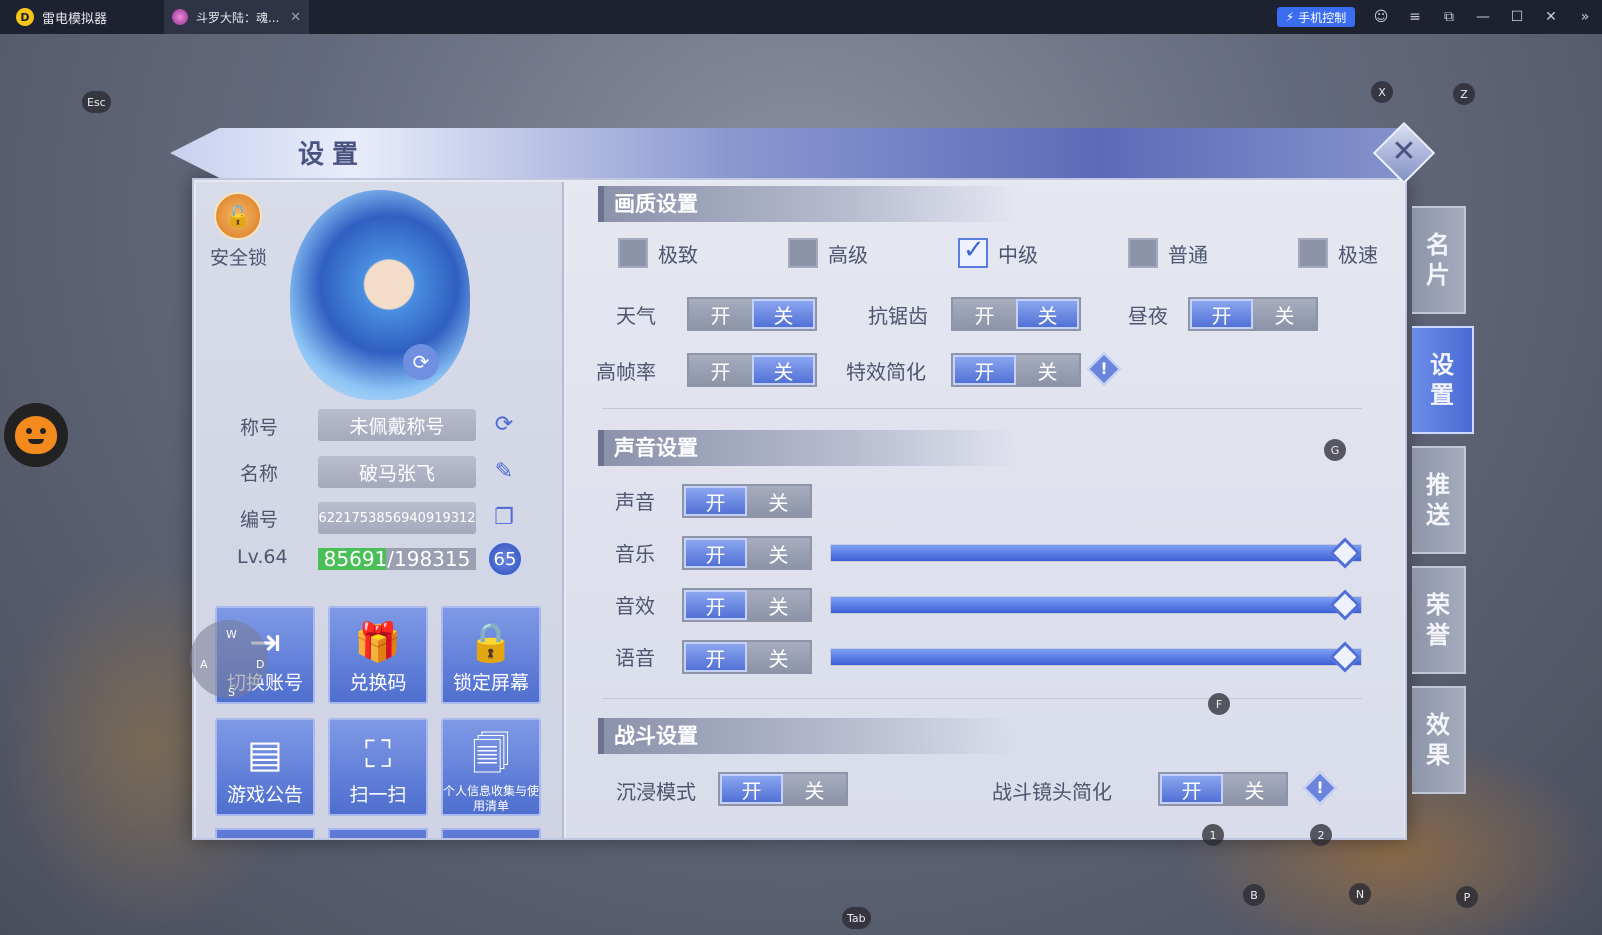  What do you see at coordinates (973, 251) in the screenshot?
I see `quality-checkbox-checked` at bounding box center [973, 251].